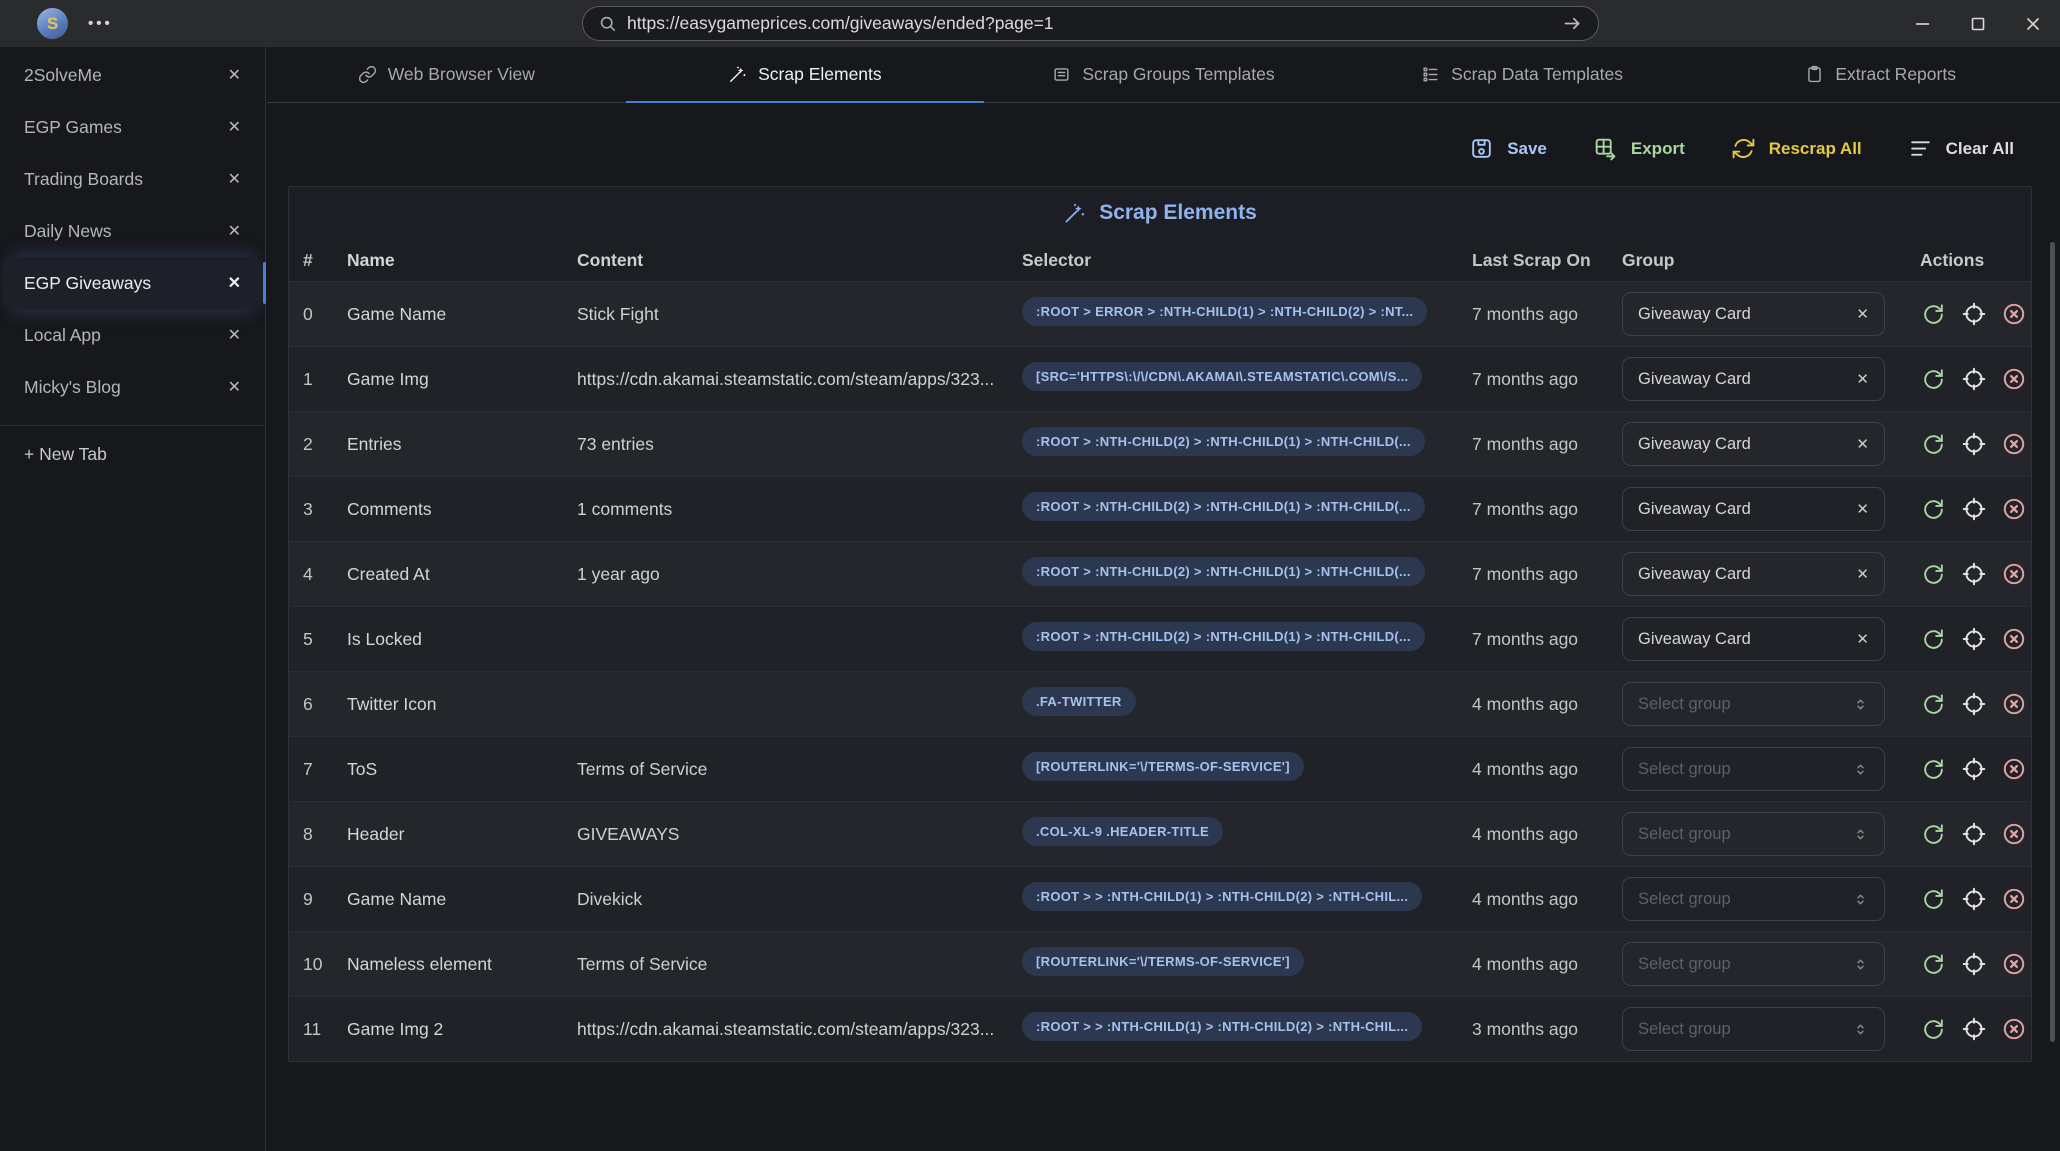 Image resolution: width=2060 pixels, height=1151 pixels. I want to click on sidebar-tab-daily-news: Daily News ✕, so click(132, 231).